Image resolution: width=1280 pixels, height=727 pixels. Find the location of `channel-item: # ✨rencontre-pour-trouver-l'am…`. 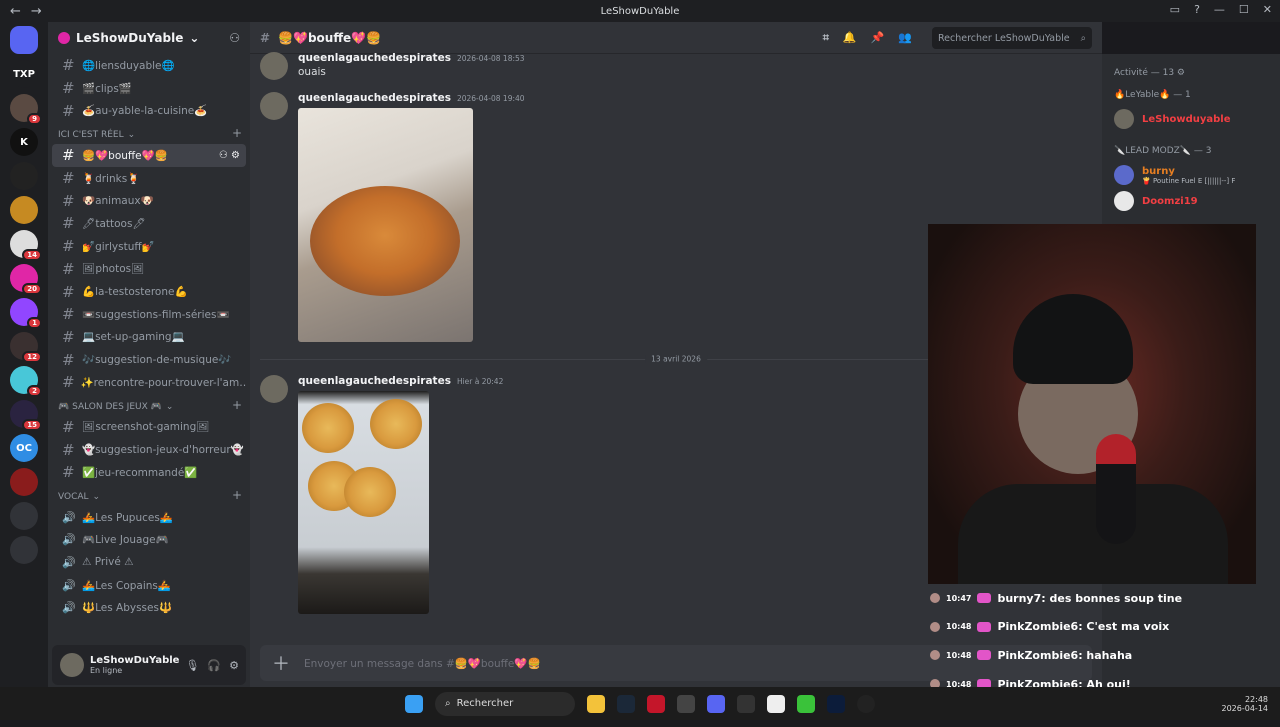

channel-item: # ✨rencontre-pour-trouver-l'am… is located at coordinates (149, 382).